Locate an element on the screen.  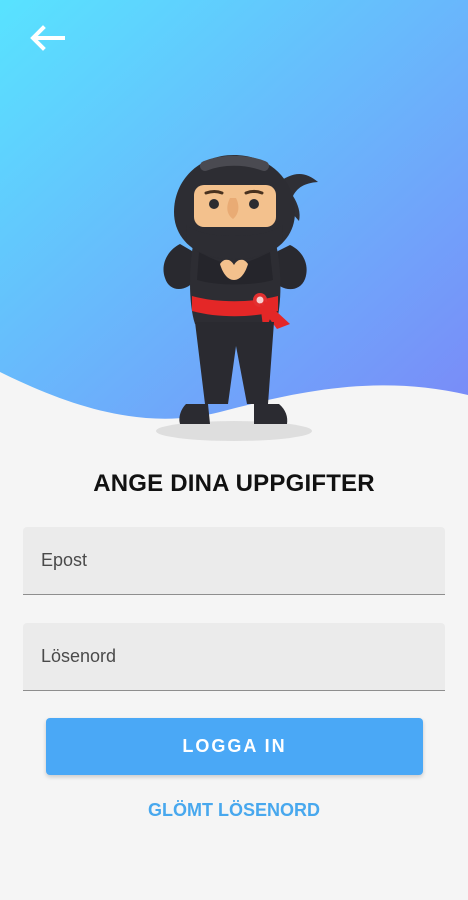
forgot-password-link: GLÖMT LÖSENORD is located at coordinates (234, 810).